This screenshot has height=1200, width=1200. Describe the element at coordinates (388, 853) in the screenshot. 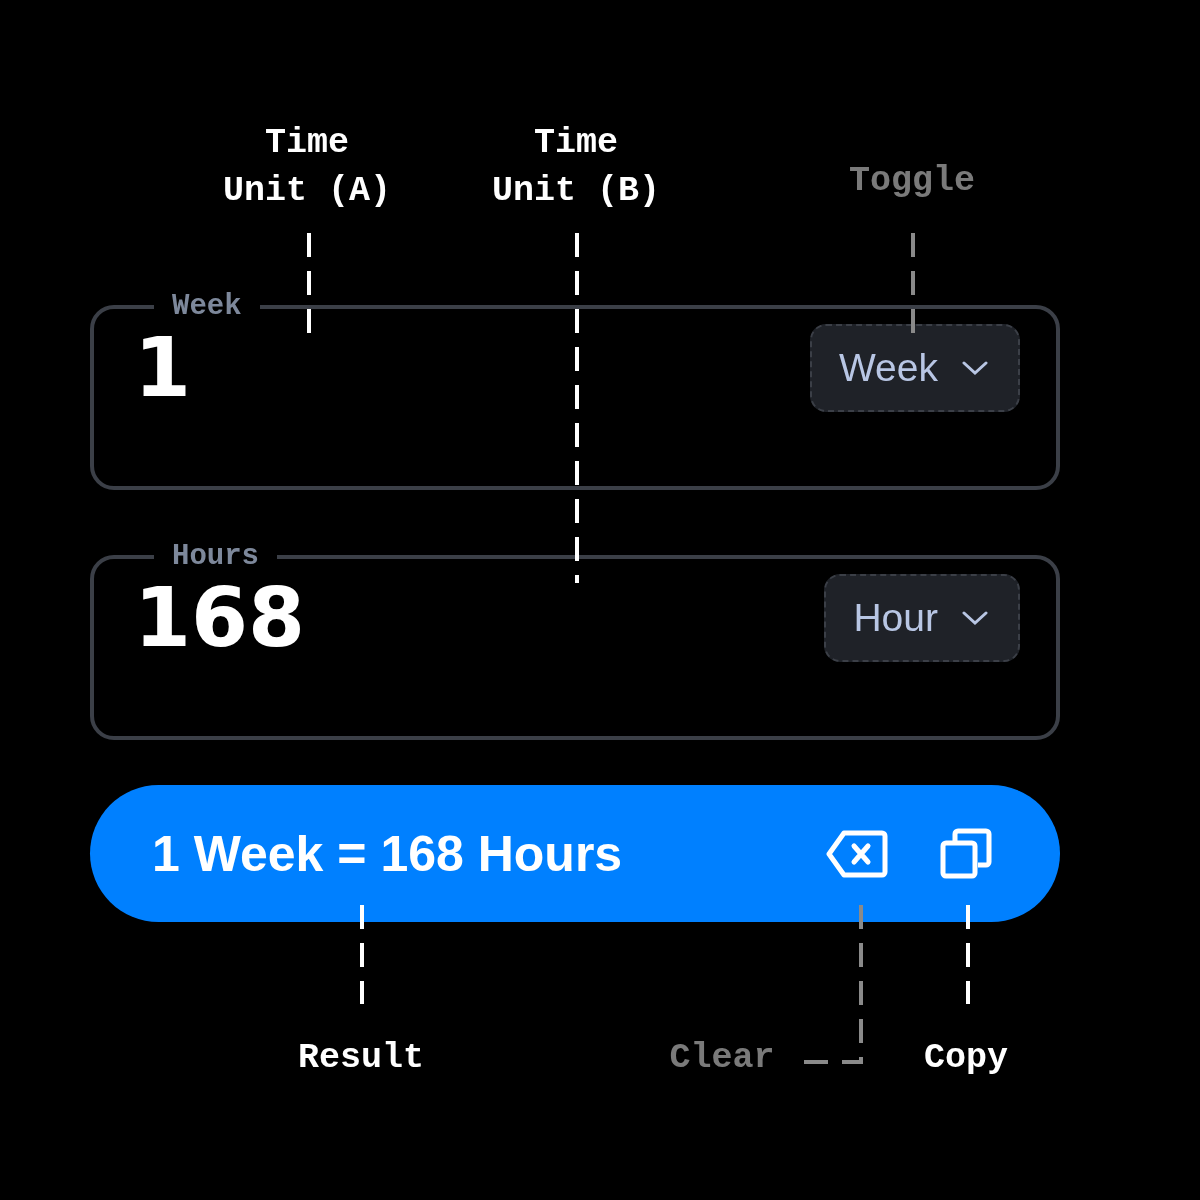

I see `result-text: 1 Week = 168 Hours` at that location.